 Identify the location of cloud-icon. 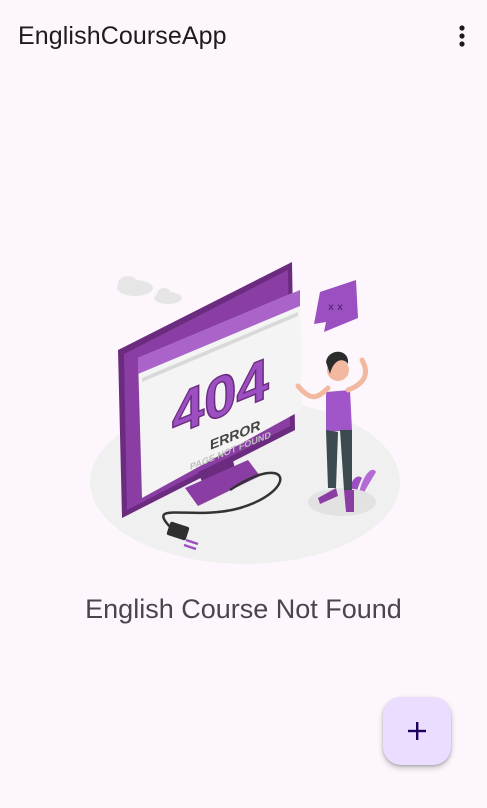
(149, 290).